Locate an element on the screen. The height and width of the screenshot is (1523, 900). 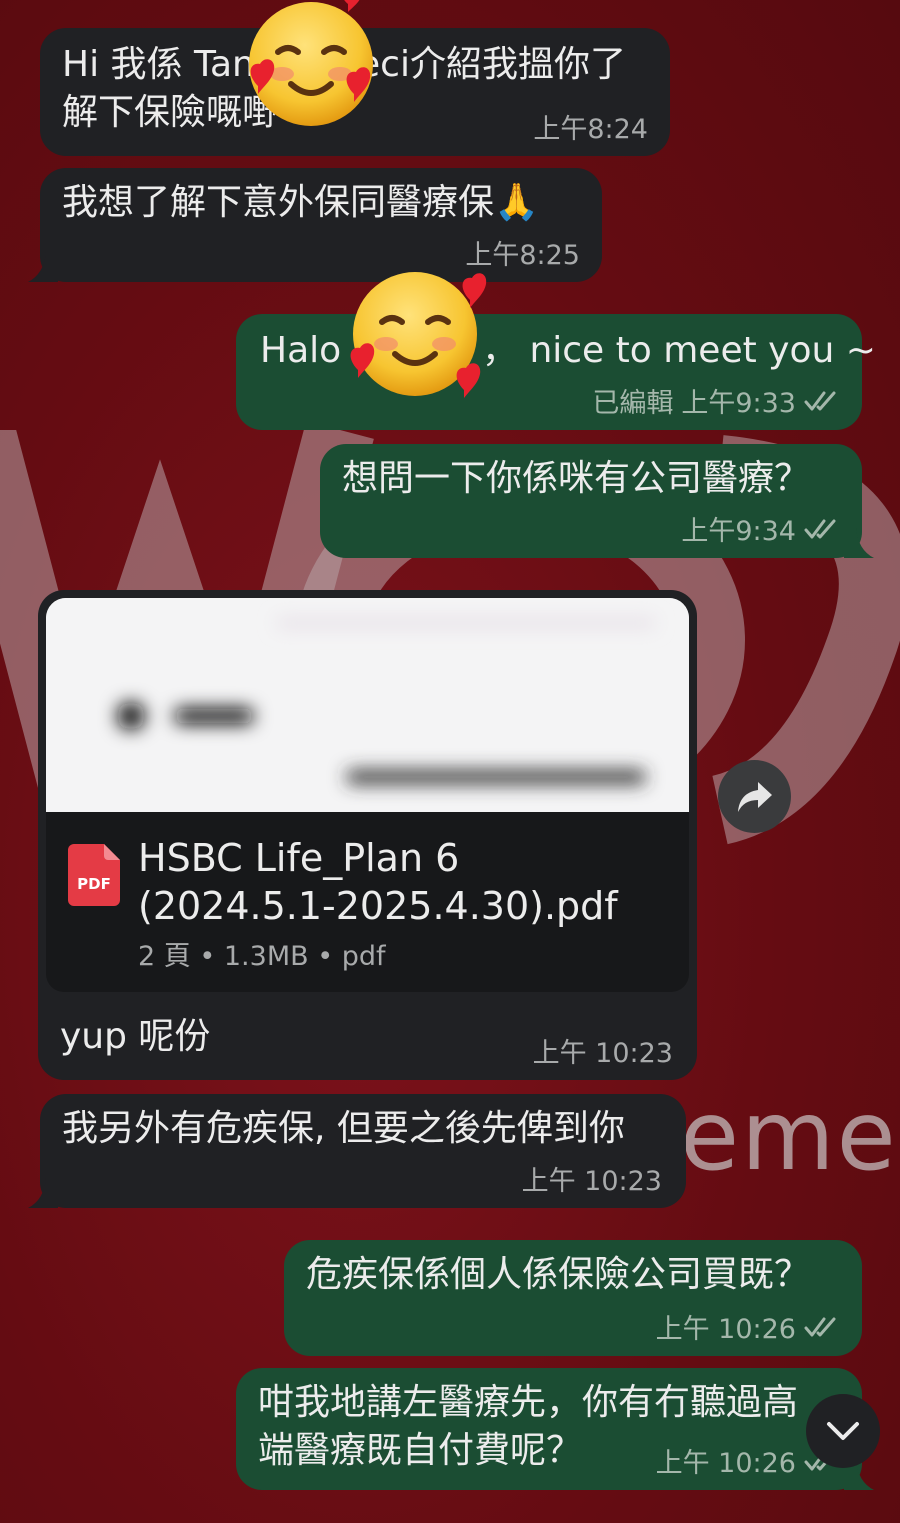
message-bubble-outgoing: Halo ， nice to meet you ~ 已編輯 上午9:33 is located at coordinates (556, 372).